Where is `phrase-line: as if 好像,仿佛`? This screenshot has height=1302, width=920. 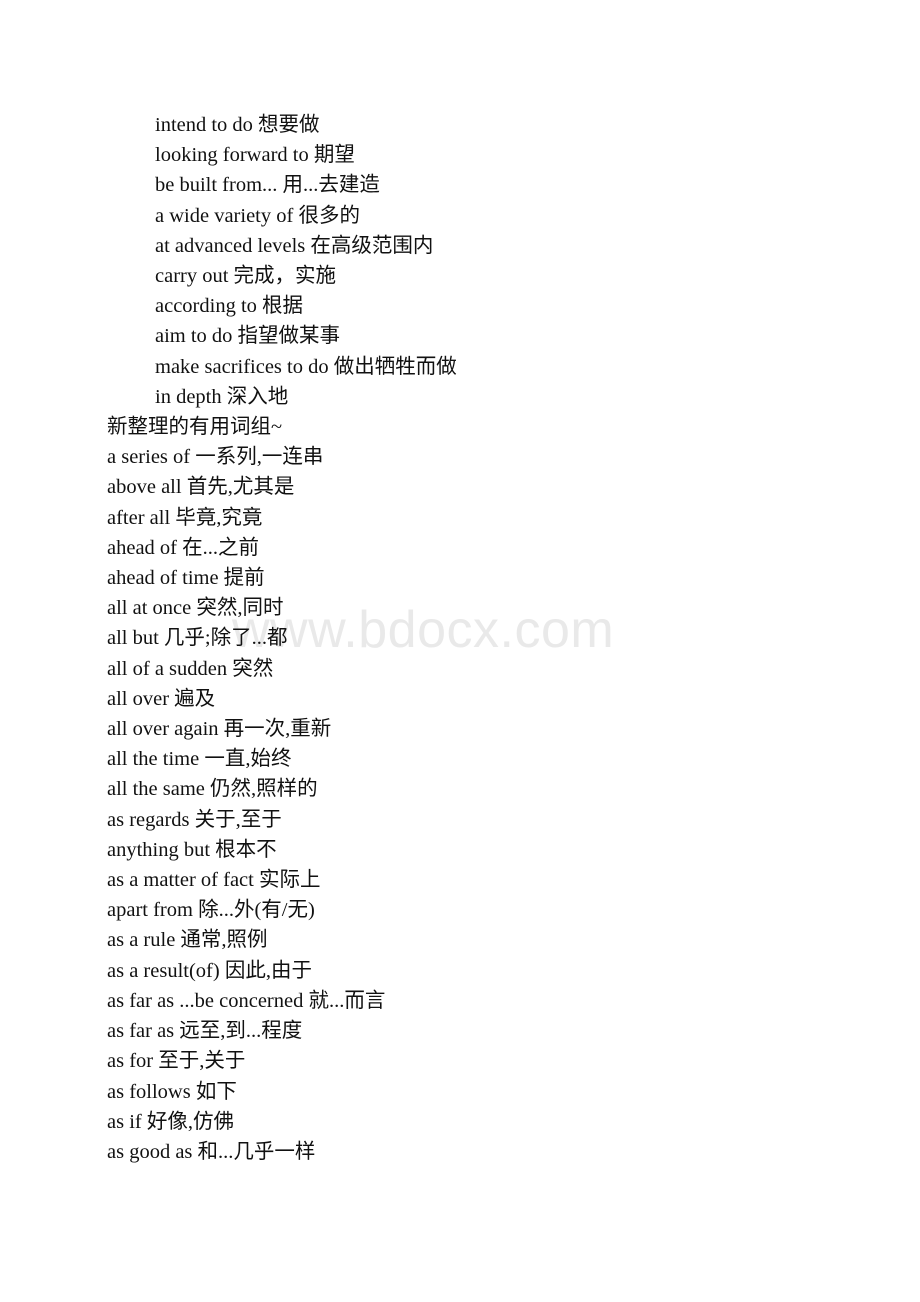
phrase-line: as if 好像,仿佛 is located at coordinates (170, 1121).